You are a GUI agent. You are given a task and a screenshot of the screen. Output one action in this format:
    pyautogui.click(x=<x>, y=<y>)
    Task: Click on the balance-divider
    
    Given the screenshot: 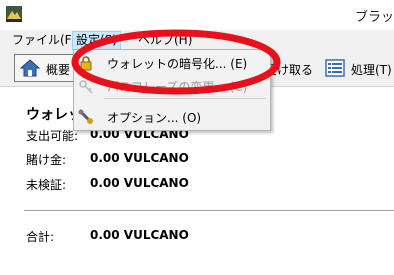 What is the action you would take?
    pyautogui.click(x=209, y=210)
    